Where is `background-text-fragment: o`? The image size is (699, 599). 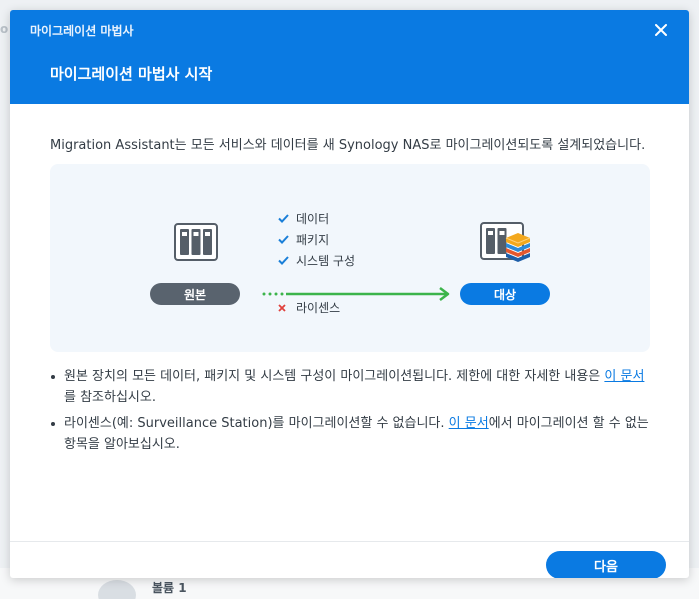
background-text-fragment: o is located at coordinates (4, 29).